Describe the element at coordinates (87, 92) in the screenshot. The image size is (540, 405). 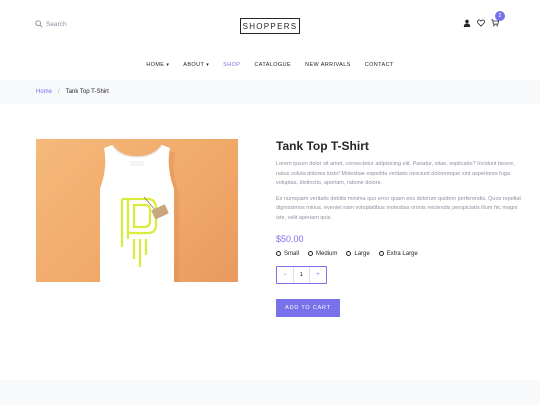
I see `breadcrumb-current: Tank Top T-Shirt` at that location.